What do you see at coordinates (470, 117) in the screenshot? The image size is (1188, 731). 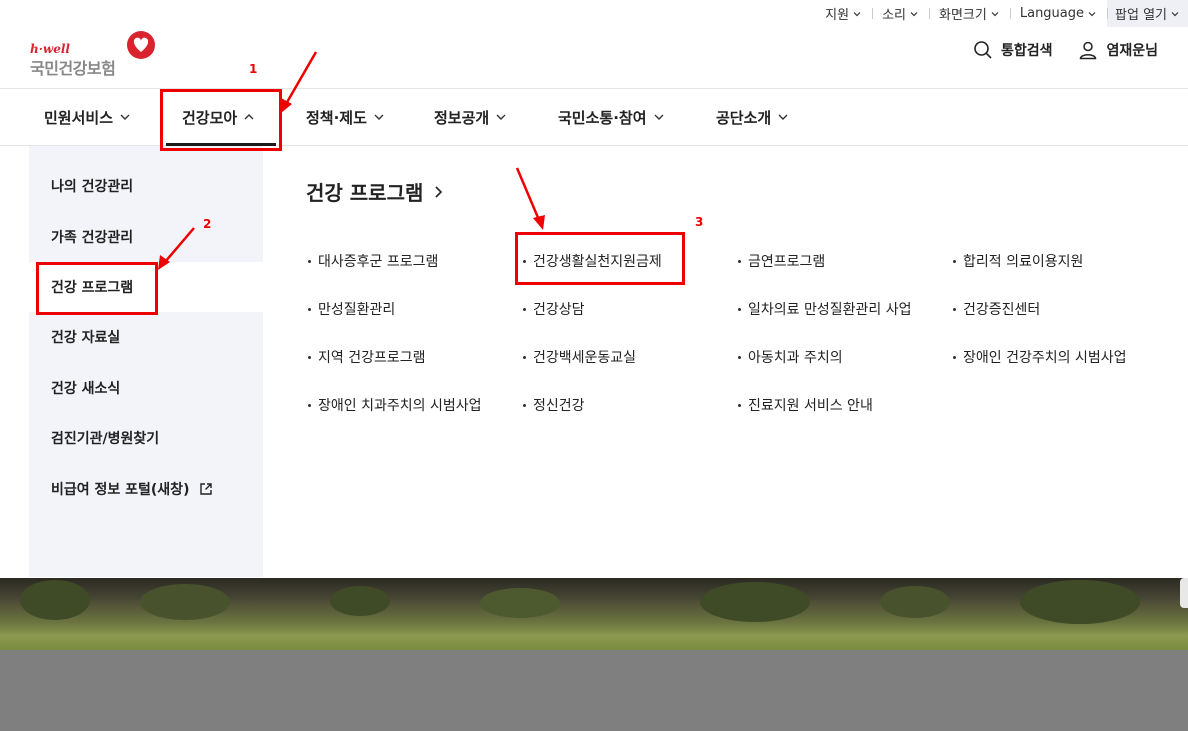 I see `gnb-item-disclosure: 정보공개` at bounding box center [470, 117].